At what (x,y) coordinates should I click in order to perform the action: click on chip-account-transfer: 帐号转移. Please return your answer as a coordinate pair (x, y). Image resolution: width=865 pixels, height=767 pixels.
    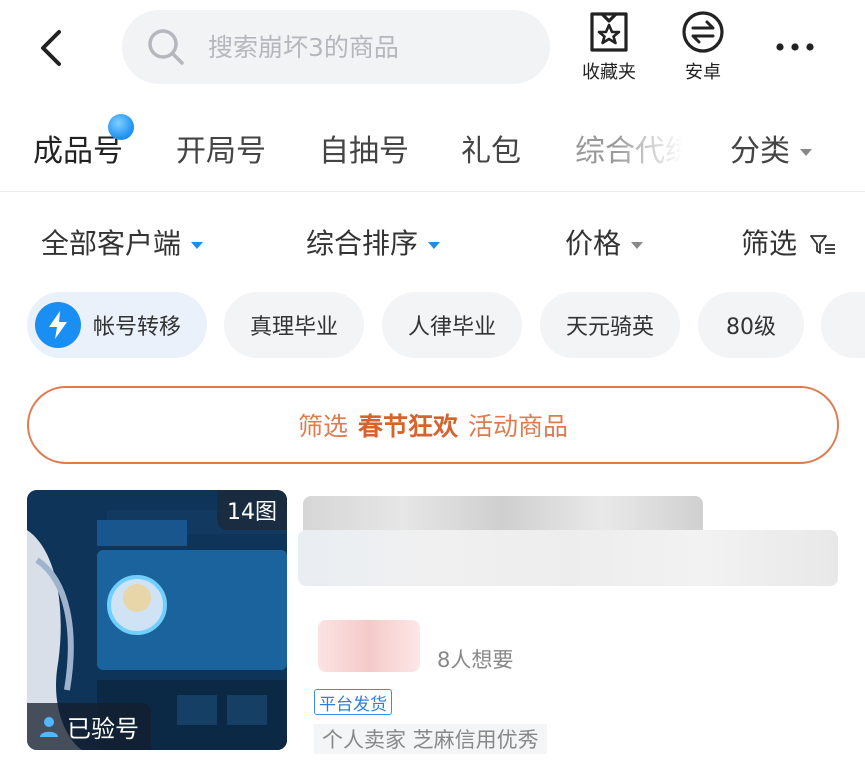
    Looking at the image, I should click on (117, 325).